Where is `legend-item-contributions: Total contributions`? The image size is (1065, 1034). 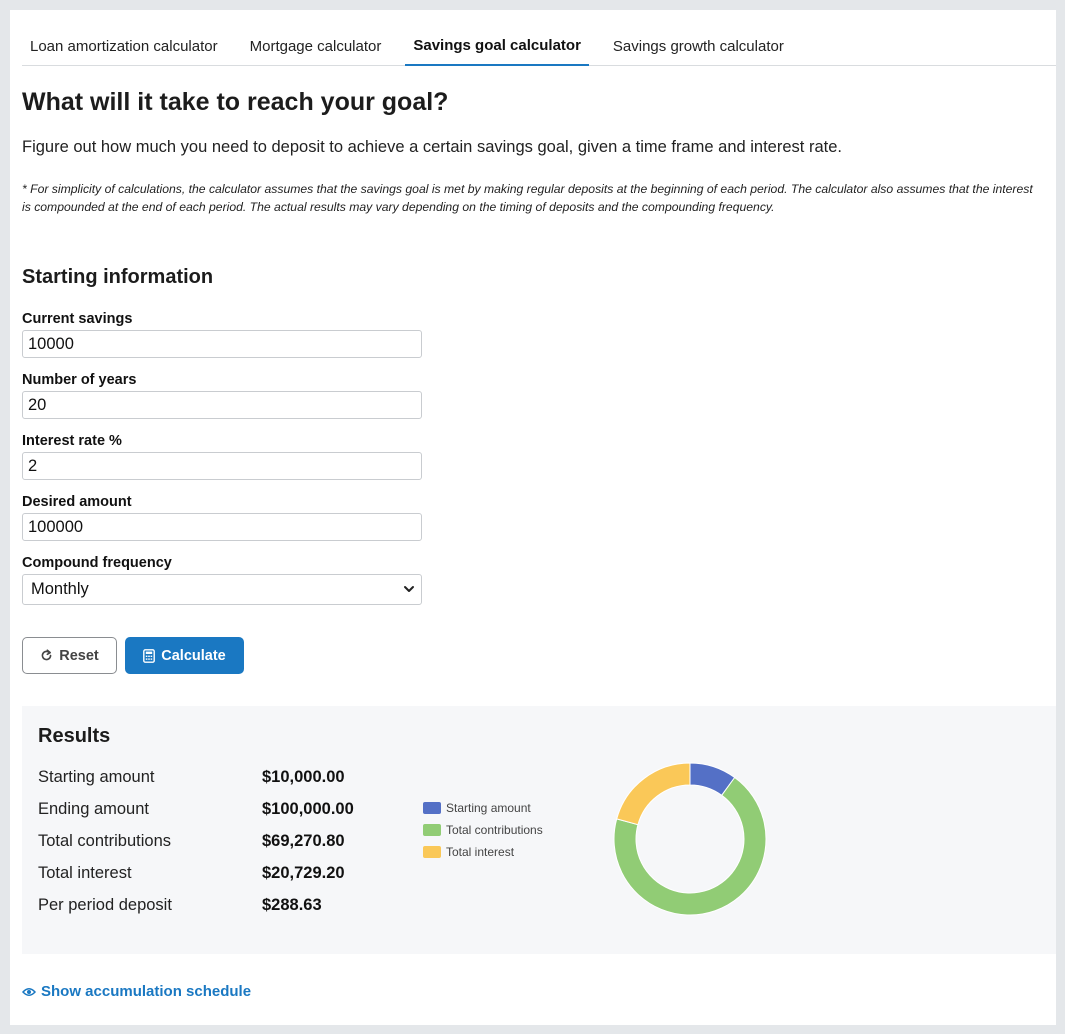 legend-item-contributions: Total contributions is located at coordinates (483, 830).